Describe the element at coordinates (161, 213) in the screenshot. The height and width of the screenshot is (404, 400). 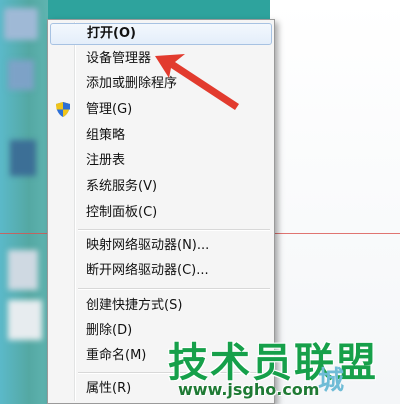
I see `menu-item-control-panel: 控制面板(C)` at that location.